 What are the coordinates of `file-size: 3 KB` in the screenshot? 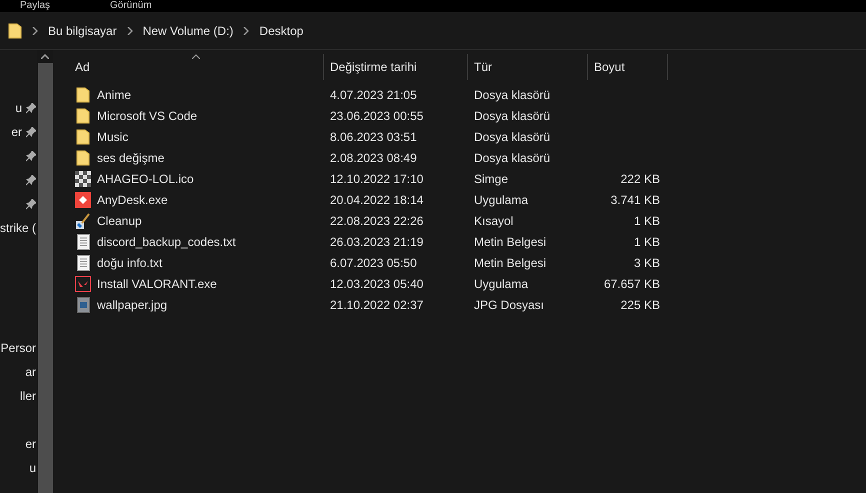 It's located at (647, 263).